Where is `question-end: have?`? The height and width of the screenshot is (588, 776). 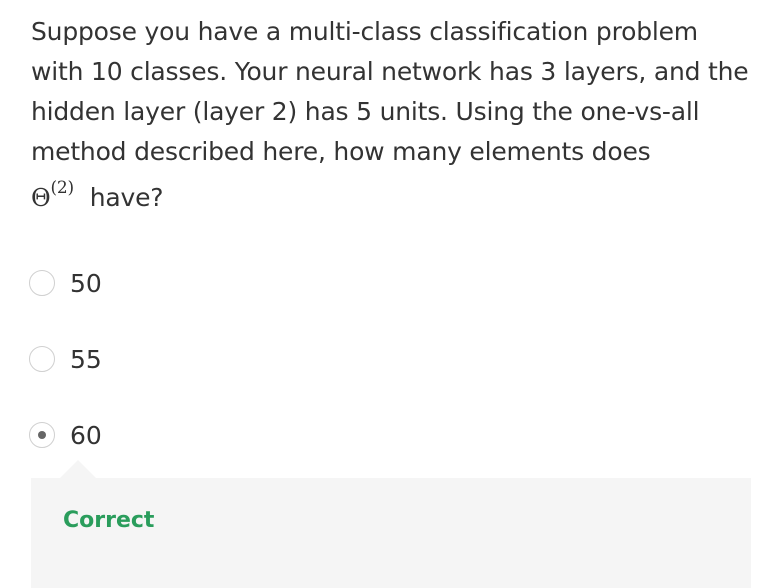
question-end: have? is located at coordinates (126, 197).